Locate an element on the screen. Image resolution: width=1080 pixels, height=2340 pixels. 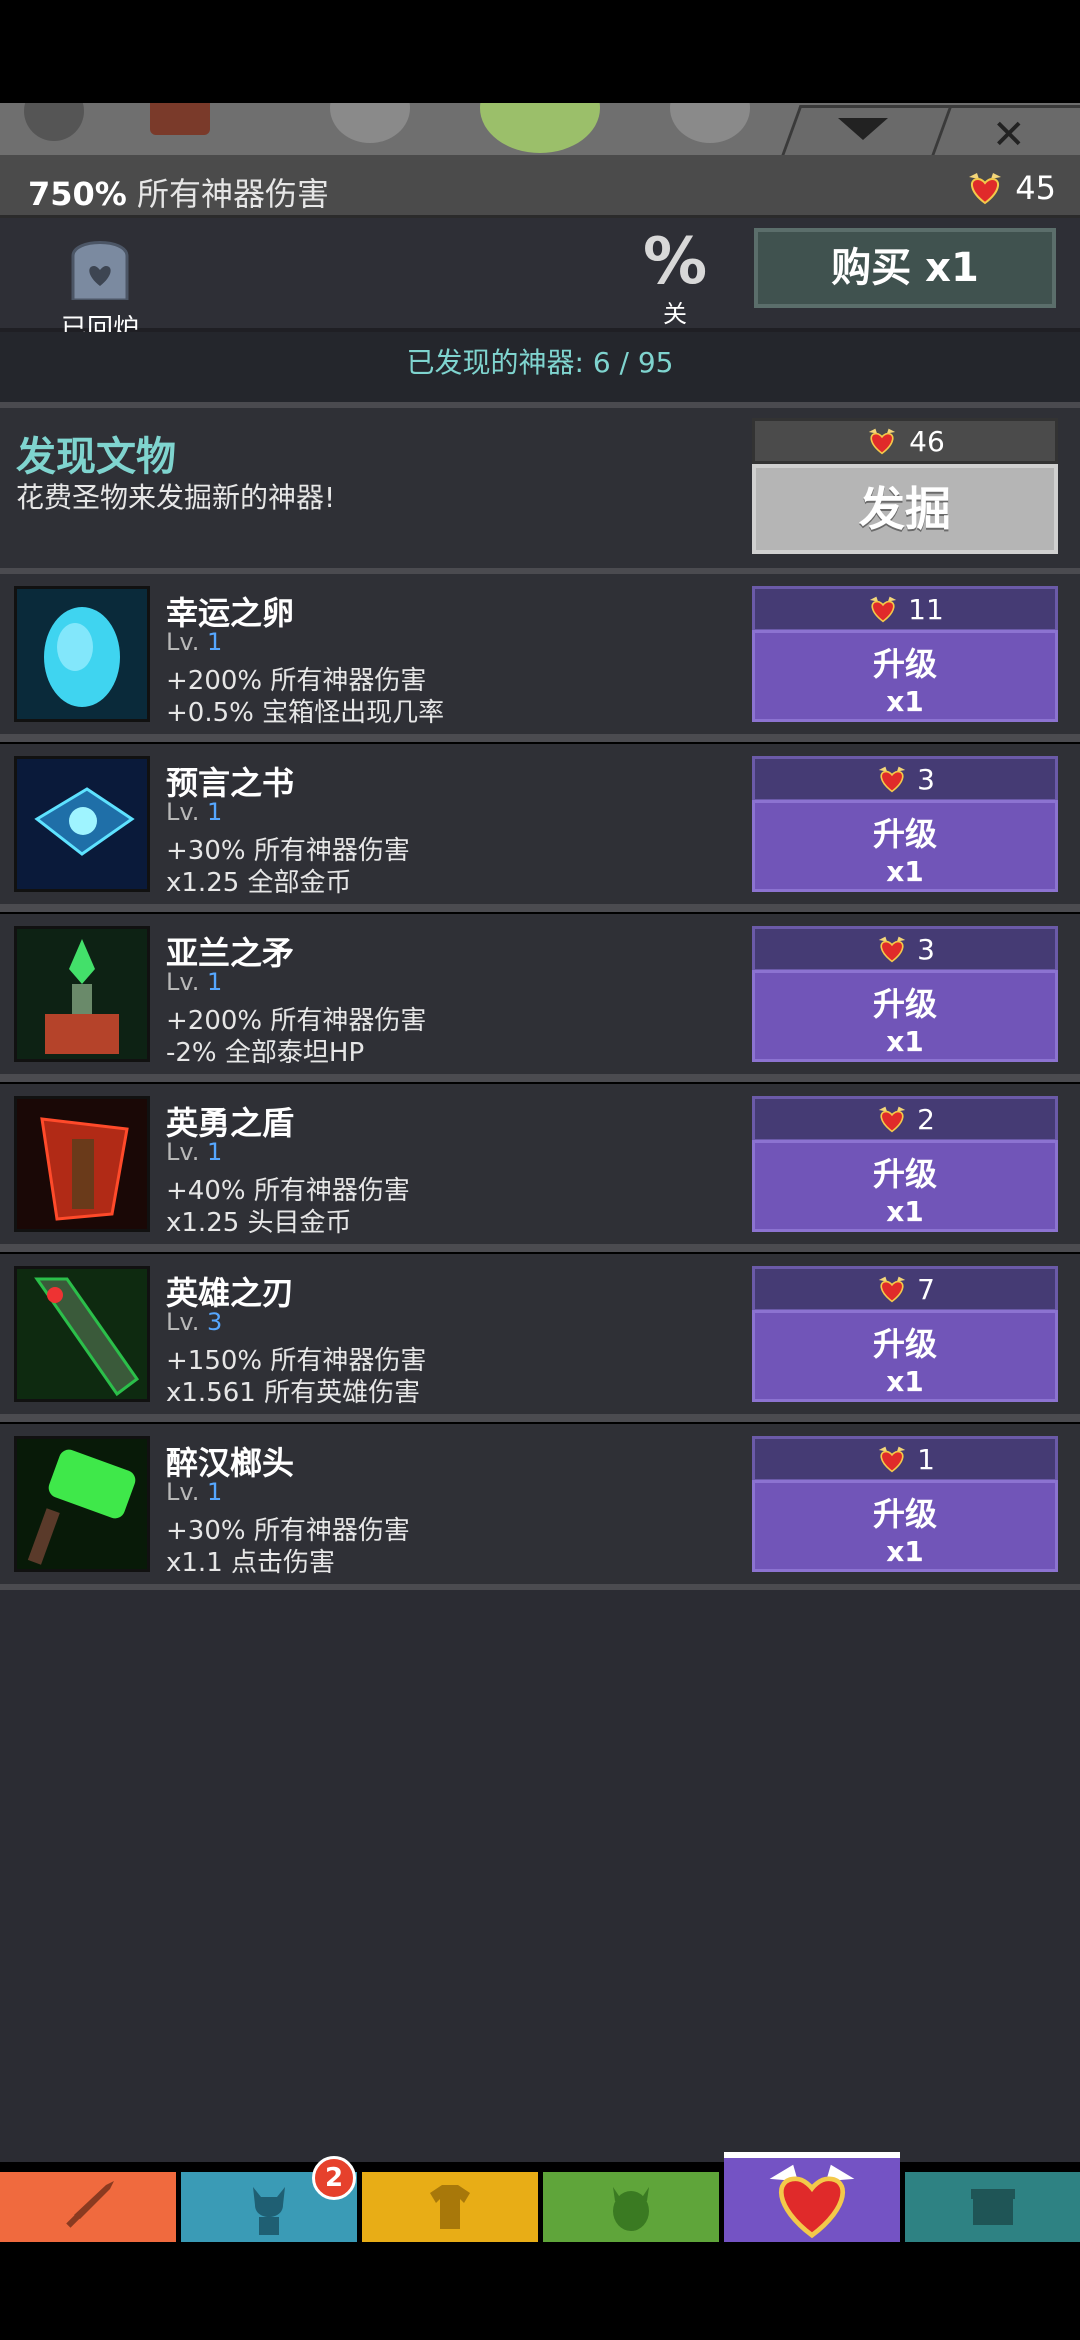
notification-badge: 2 is located at coordinates (334, 2178).